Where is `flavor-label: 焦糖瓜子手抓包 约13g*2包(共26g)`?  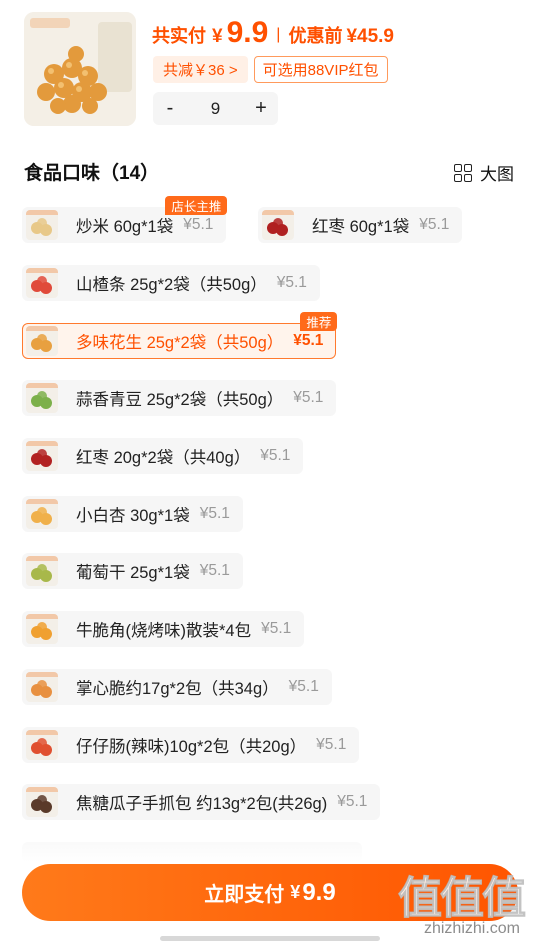 flavor-label: 焦糖瓜子手抓包 约13g*2包(共26g) is located at coordinates (202, 804).